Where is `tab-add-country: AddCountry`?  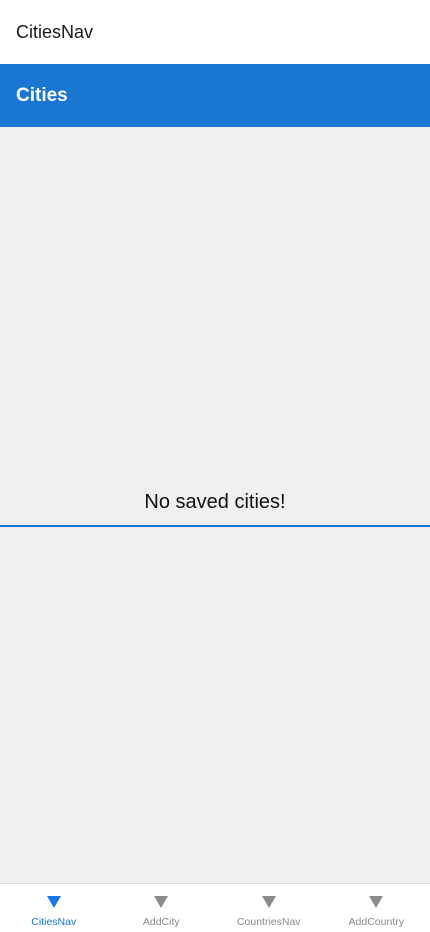
tab-add-country: AddCountry is located at coordinates (376, 908).